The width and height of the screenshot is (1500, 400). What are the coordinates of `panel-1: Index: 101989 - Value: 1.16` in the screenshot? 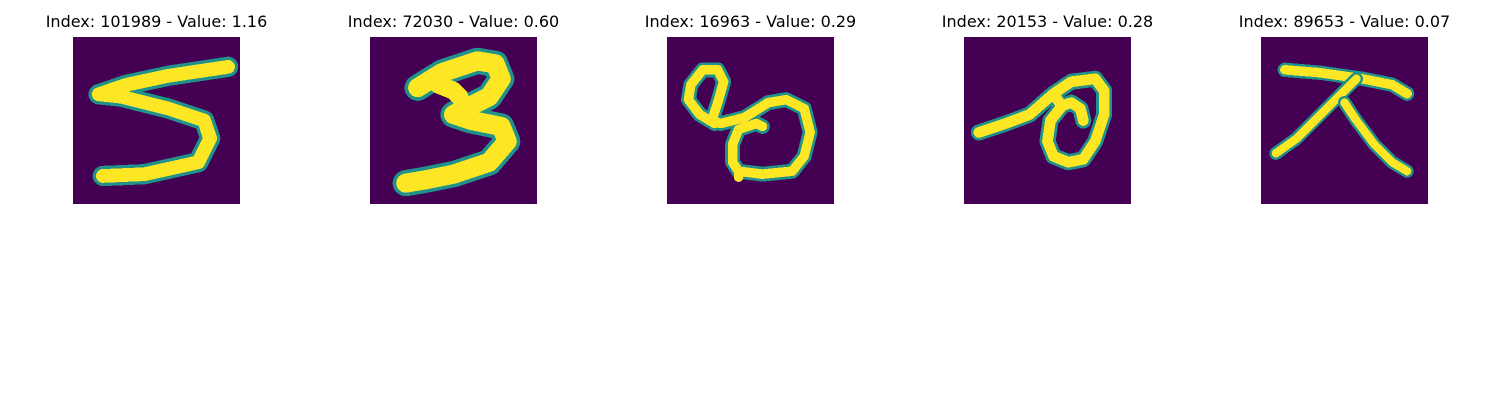 It's located at (156, 105).